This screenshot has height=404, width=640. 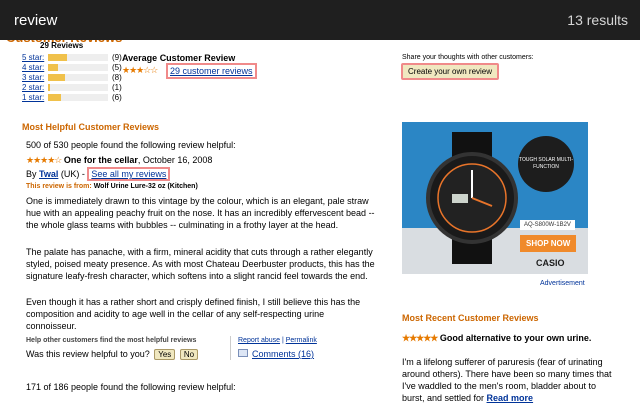 What do you see at coordinates (320, 20) in the screenshot?
I see `find-bar: review 13 results` at bounding box center [320, 20].